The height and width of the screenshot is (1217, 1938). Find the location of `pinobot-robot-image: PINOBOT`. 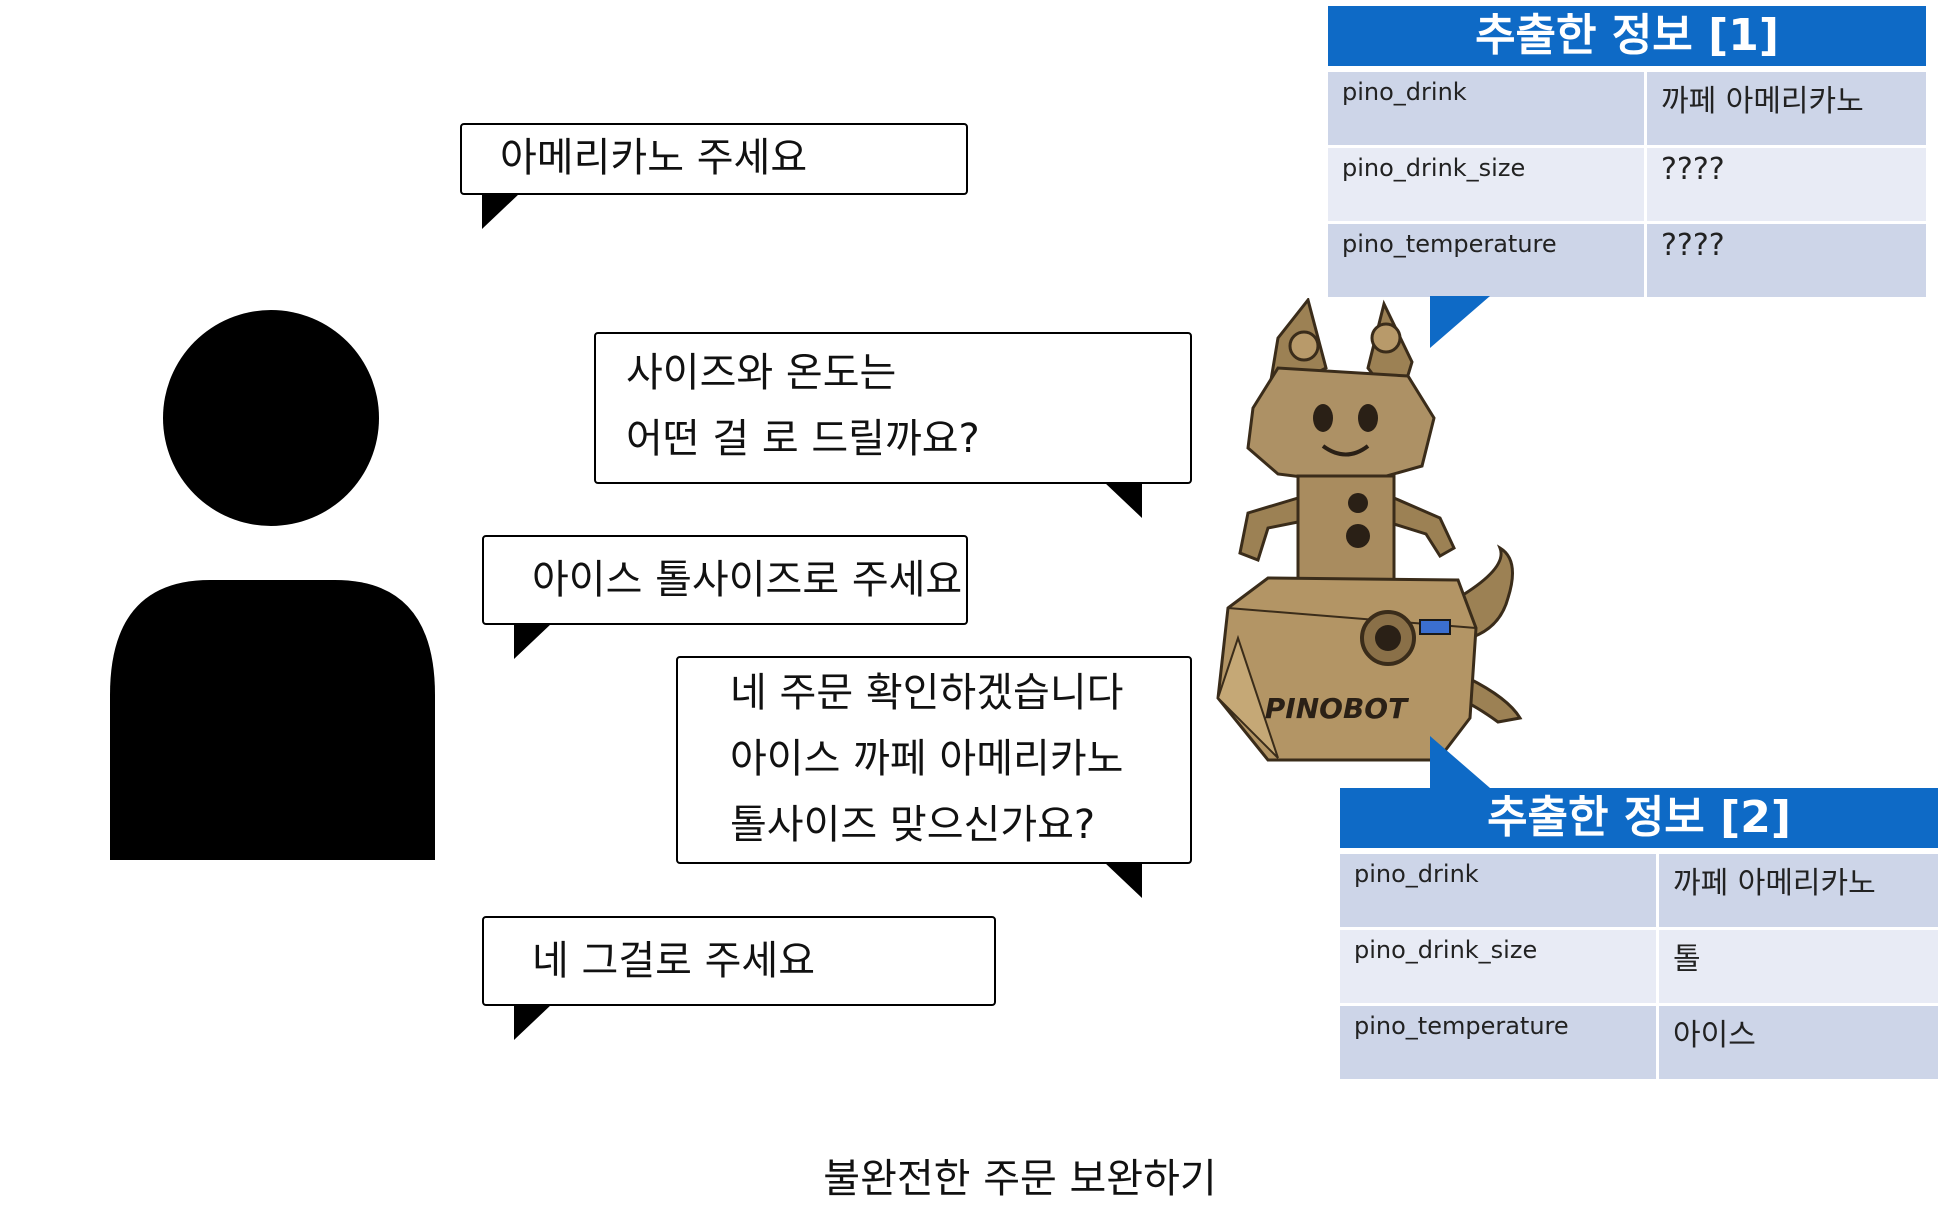

pinobot-robot-image: PINOBOT is located at coordinates (1369, 530).